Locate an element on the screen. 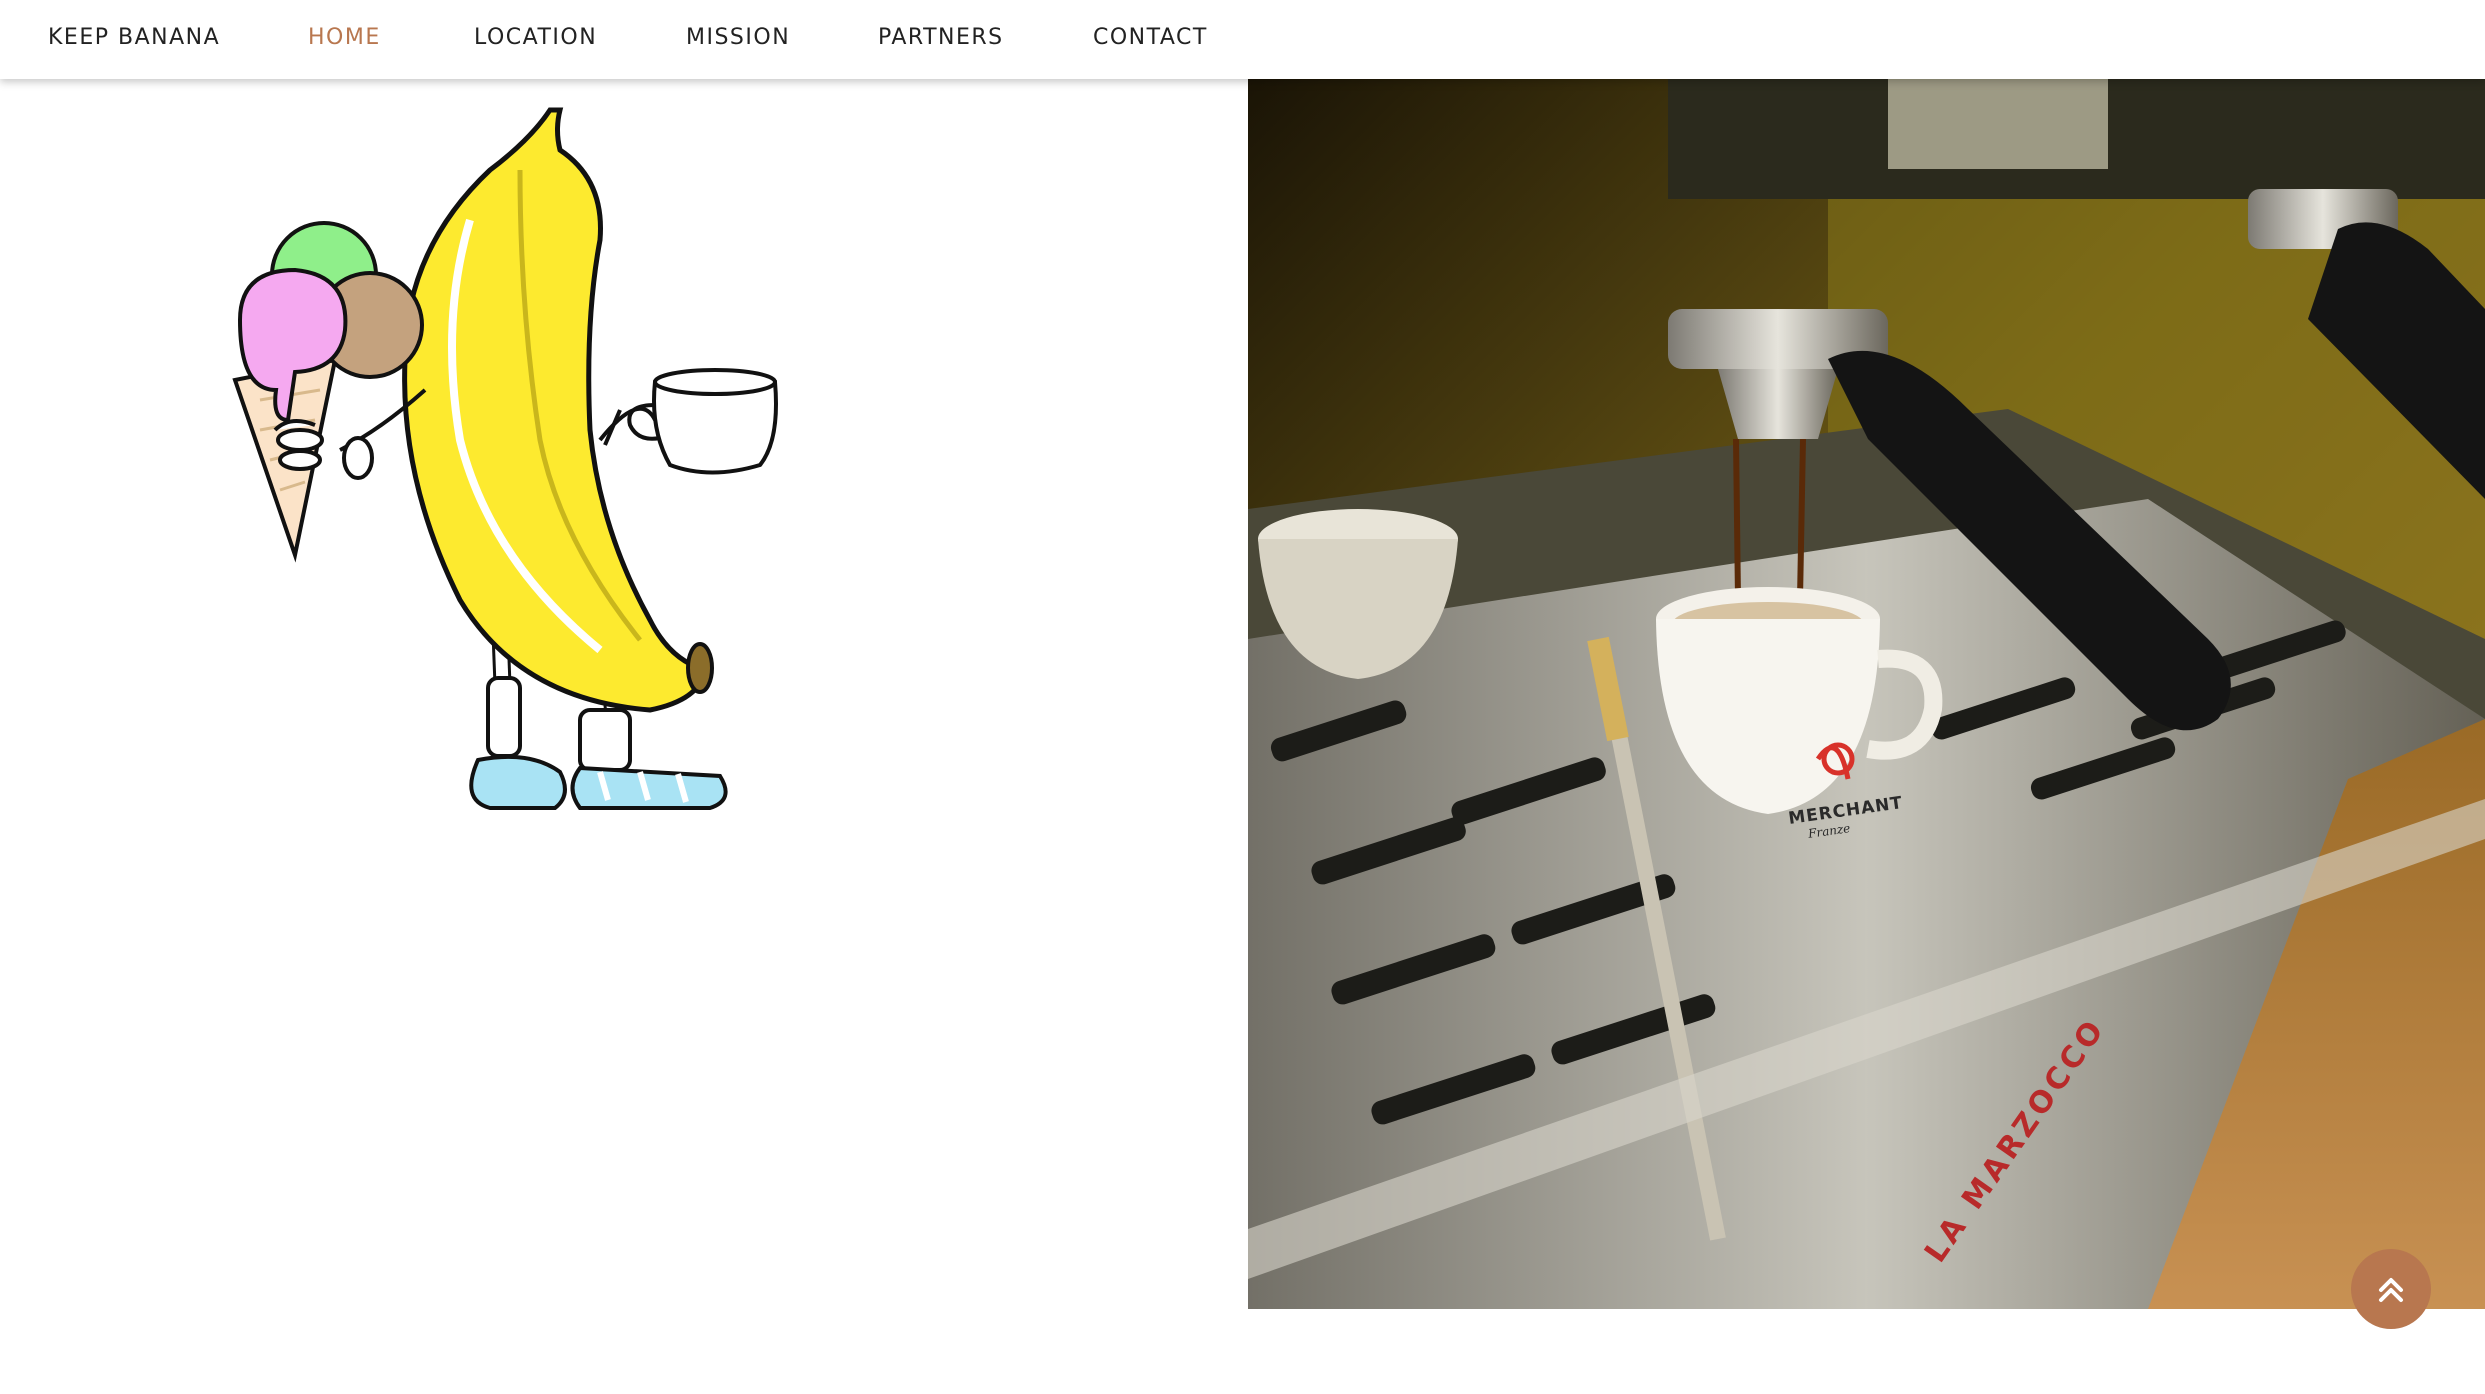 This screenshot has height=1394, width=2485. coffee-cup-drawing is located at coordinates (702, 421).